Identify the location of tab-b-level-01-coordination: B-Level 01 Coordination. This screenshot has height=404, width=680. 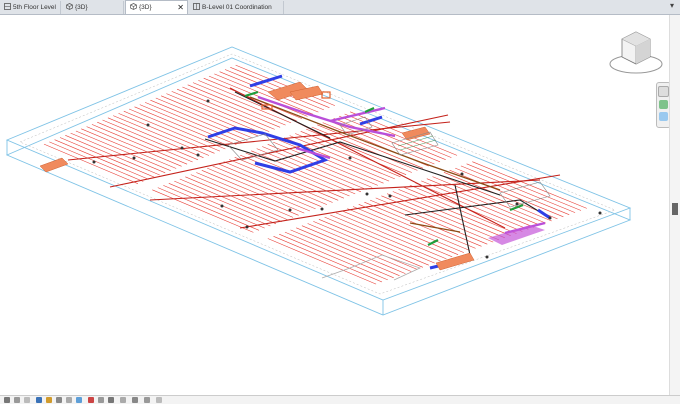
(236, 7).